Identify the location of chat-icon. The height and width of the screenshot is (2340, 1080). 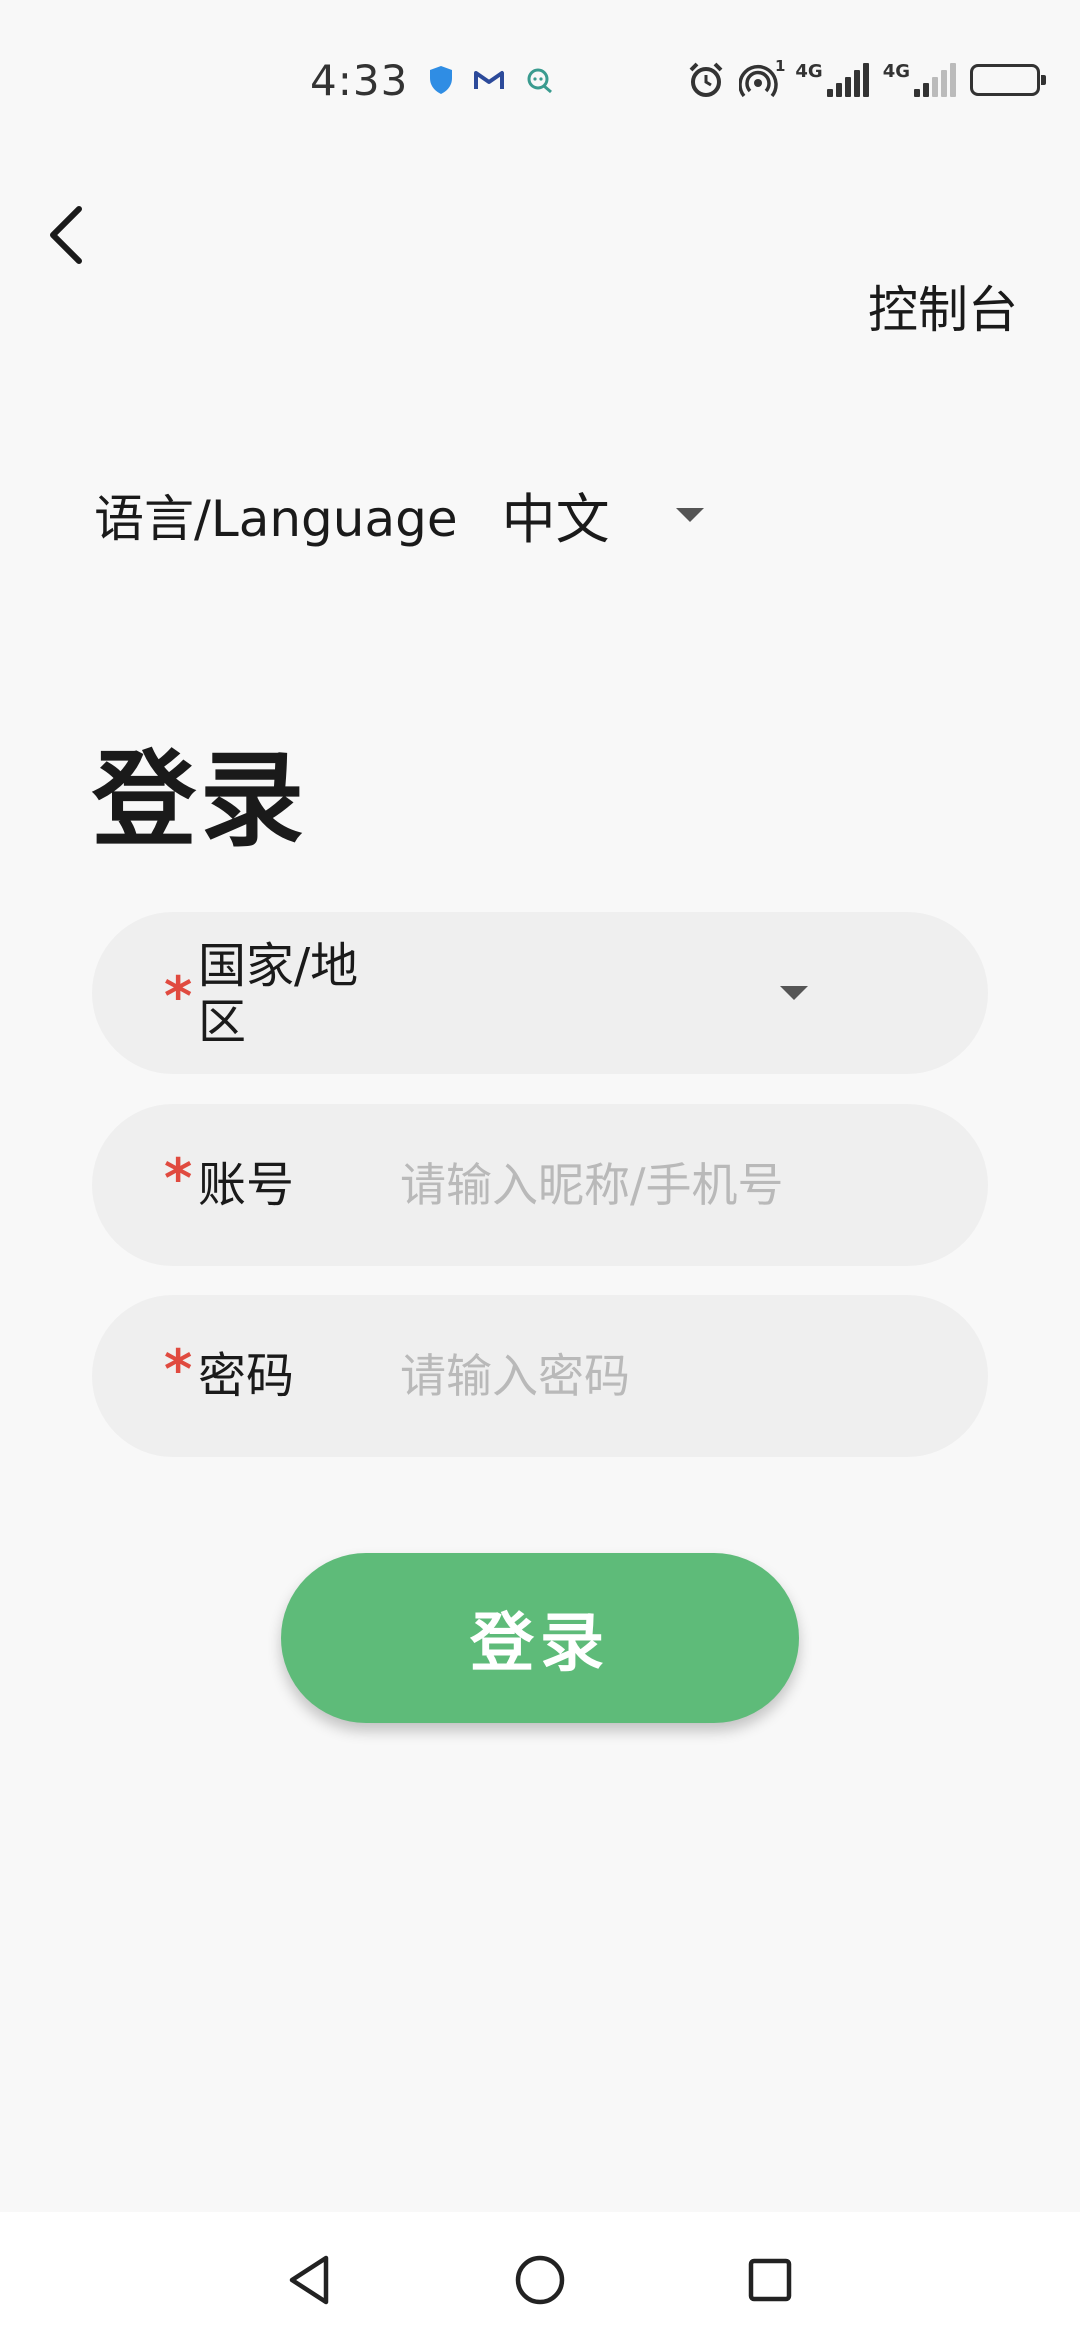
(539, 80).